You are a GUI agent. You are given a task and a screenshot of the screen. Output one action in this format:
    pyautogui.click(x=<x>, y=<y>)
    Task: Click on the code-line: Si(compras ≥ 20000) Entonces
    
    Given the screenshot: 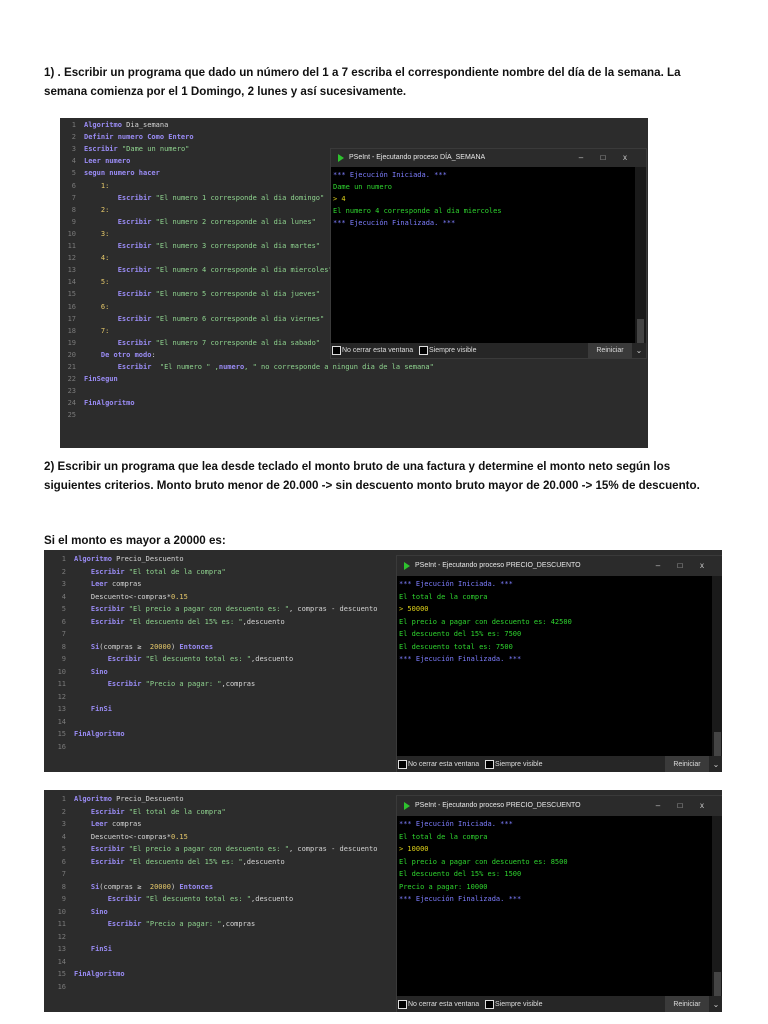 What is the action you would take?
    pyautogui.click(x=143, y=647)
    